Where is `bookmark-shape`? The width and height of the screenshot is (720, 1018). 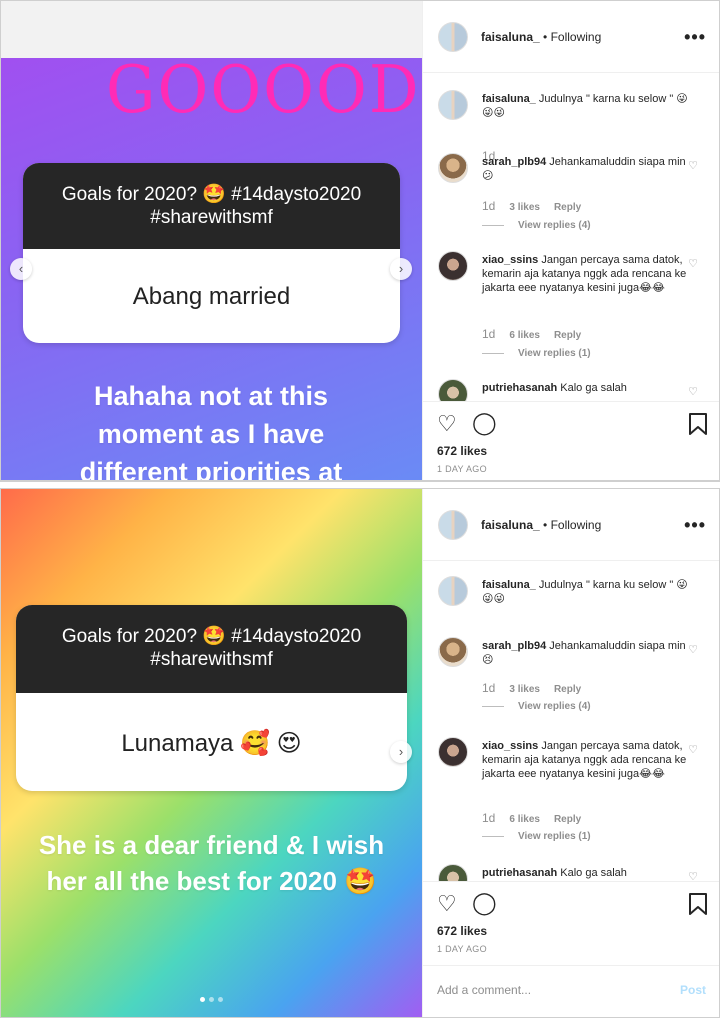
bookmark-shape is located at coordinates (698, 904).